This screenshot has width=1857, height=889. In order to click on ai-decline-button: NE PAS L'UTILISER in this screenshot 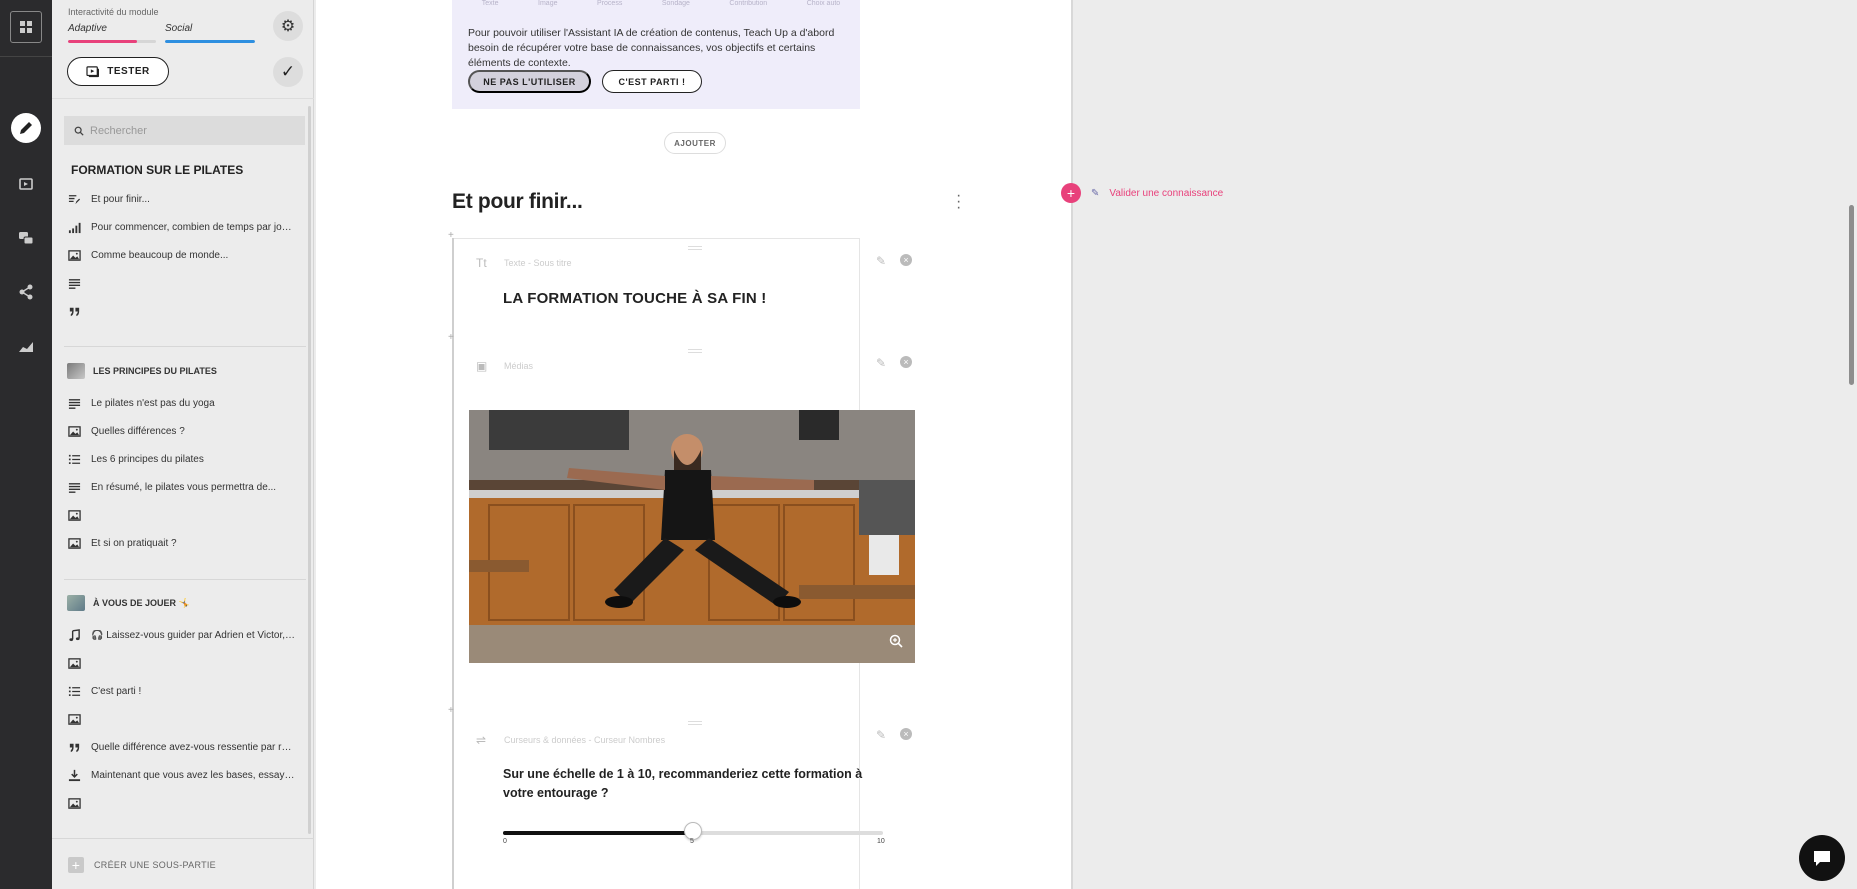, I will do `click(529, 81)`.